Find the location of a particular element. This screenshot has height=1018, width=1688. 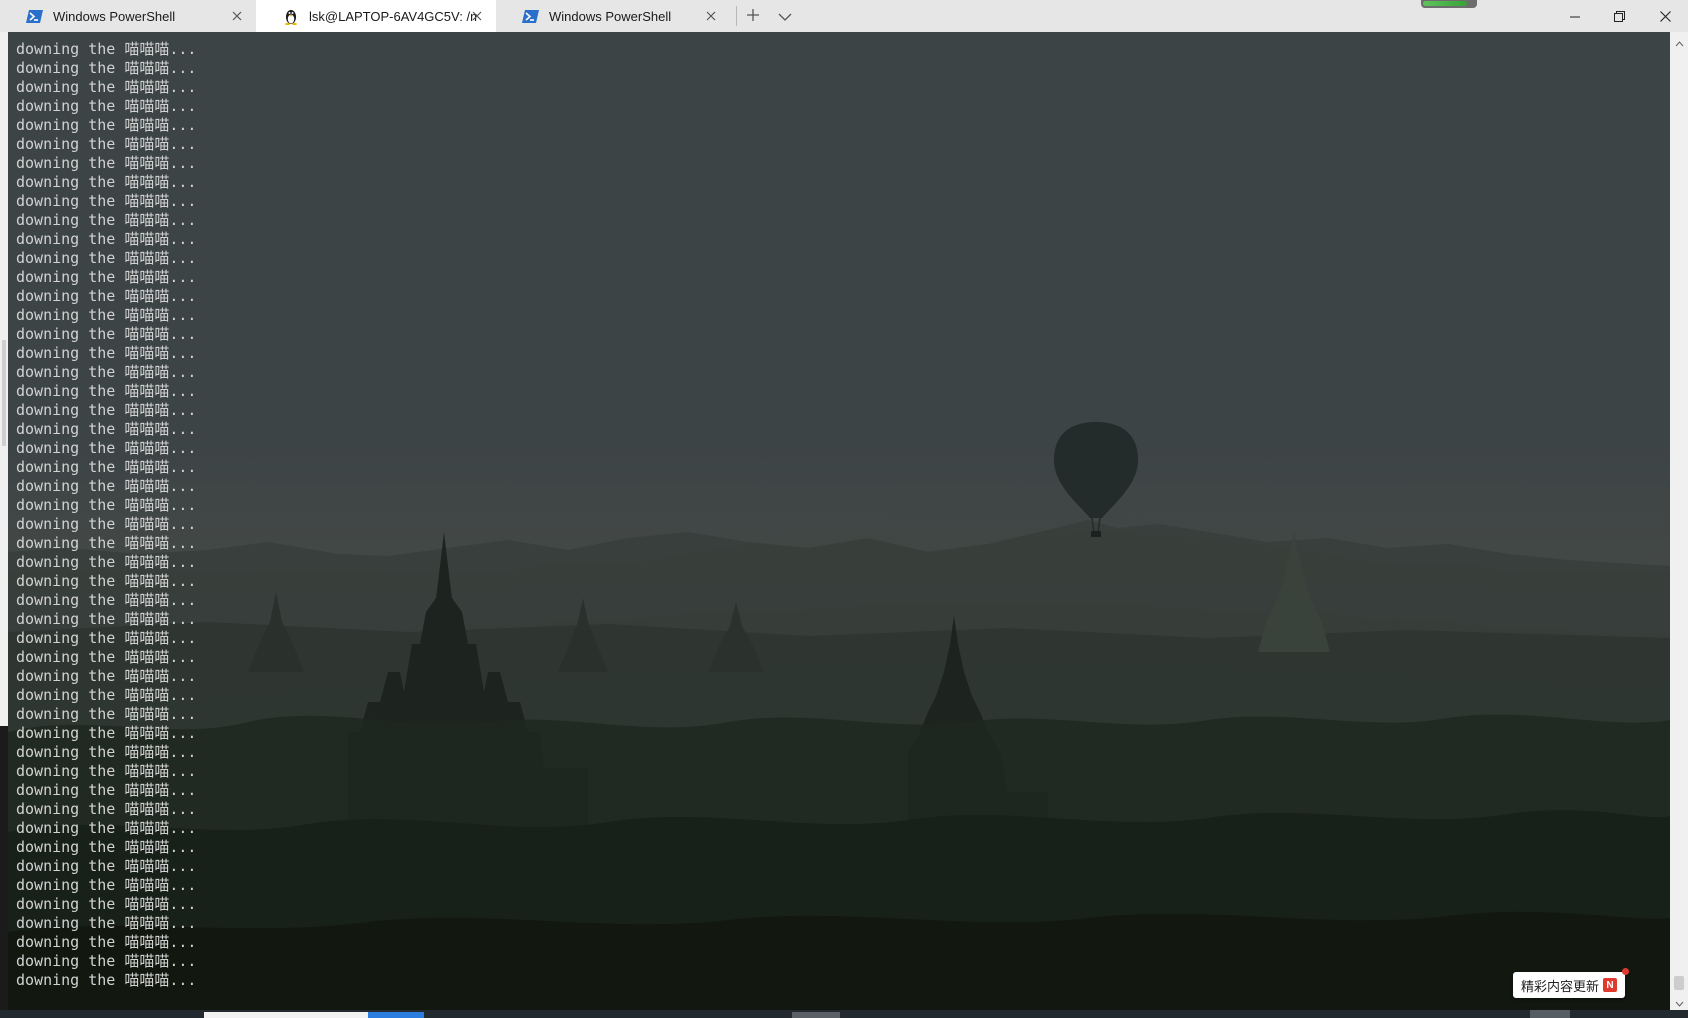

background-window-edge is located at coordinates (4, 521).